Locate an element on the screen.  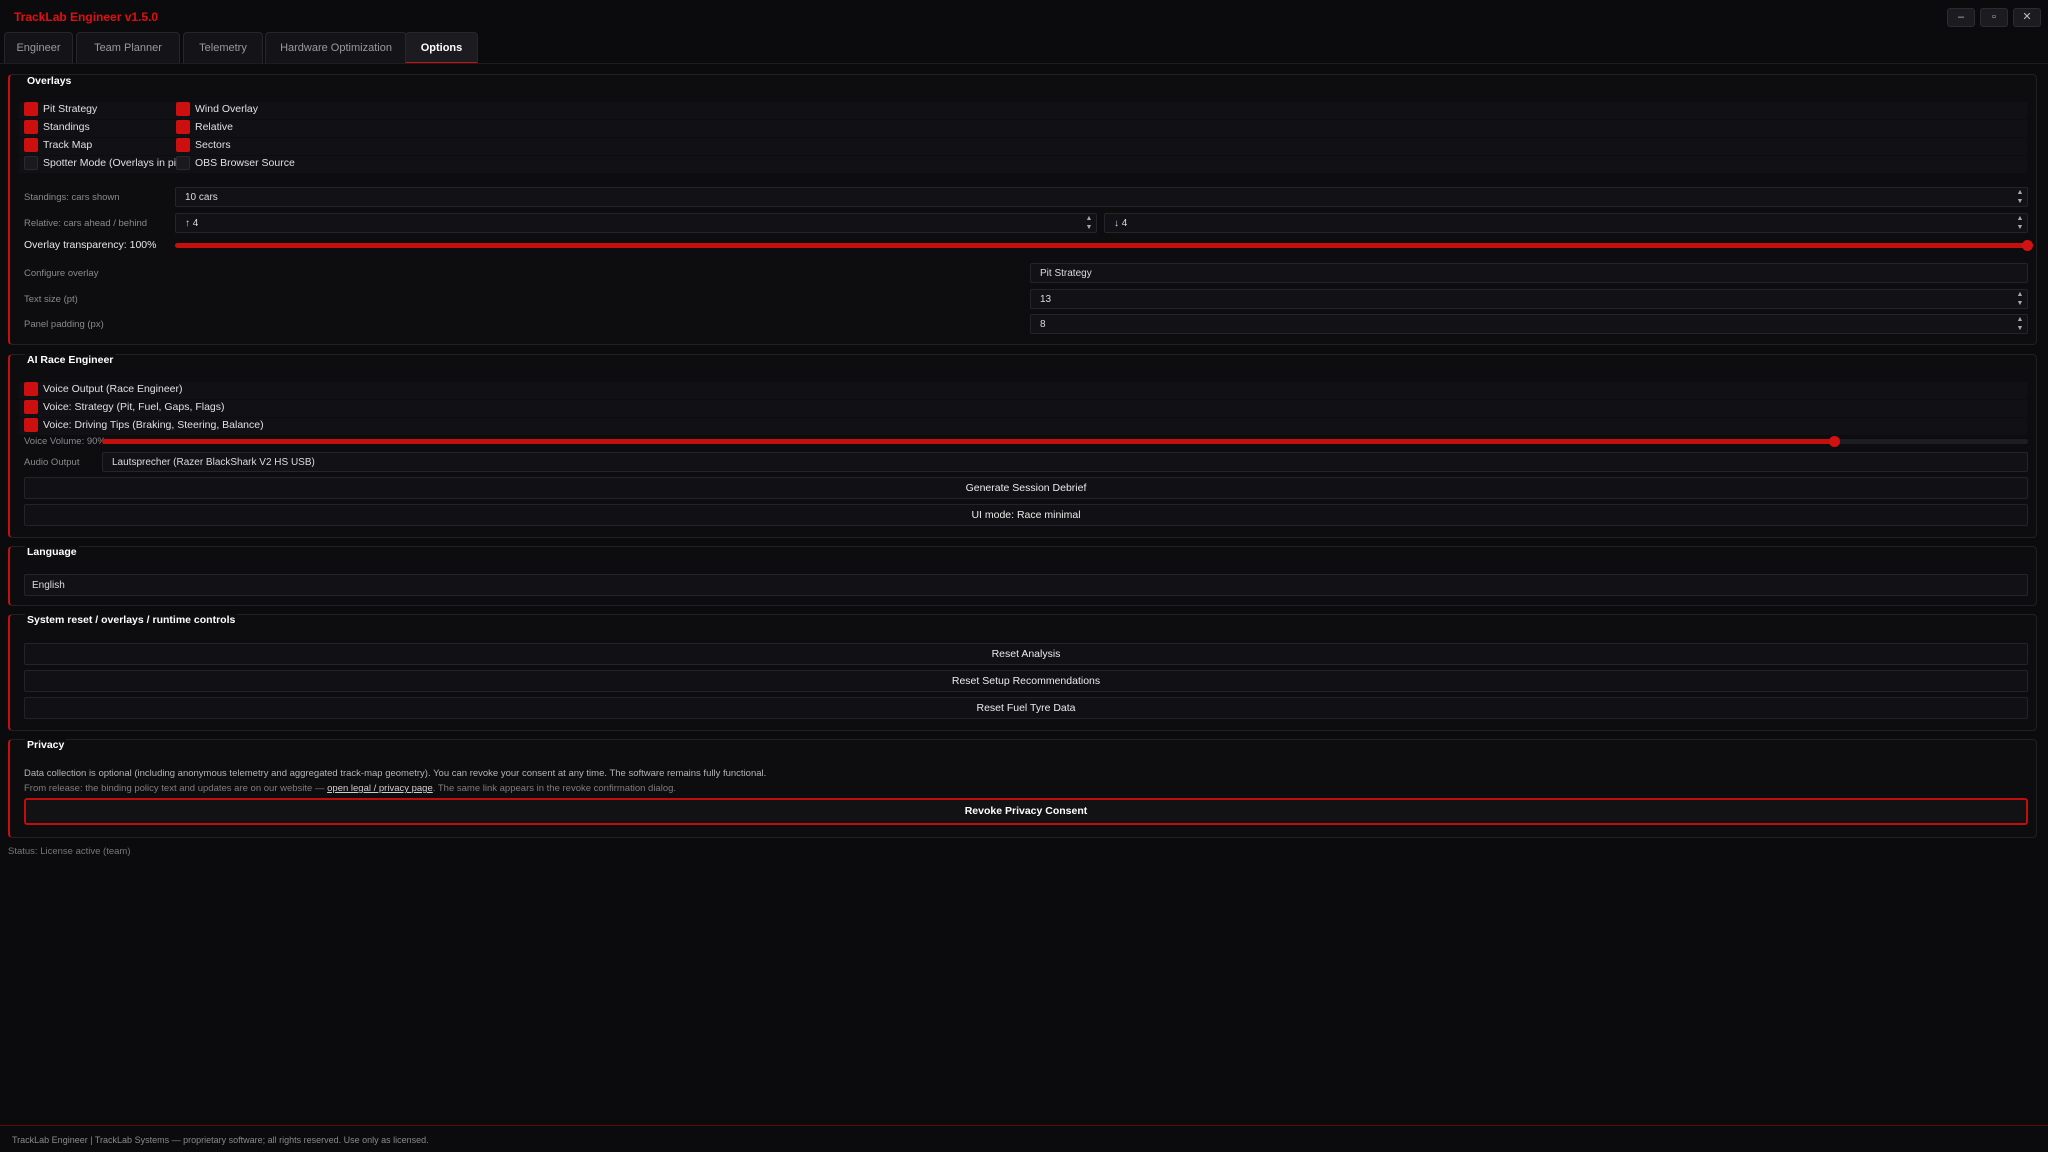
panel-padding-label: Panel padding (px) is located at coordinates (64, 324).